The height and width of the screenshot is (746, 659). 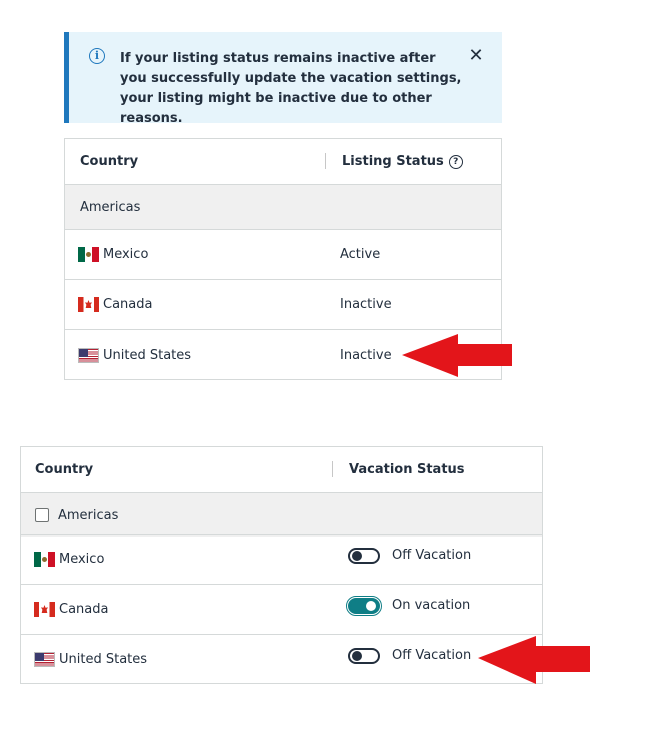 I want to click on column-header-vacation-status: Vacation Status, so click(x=407, y=469).